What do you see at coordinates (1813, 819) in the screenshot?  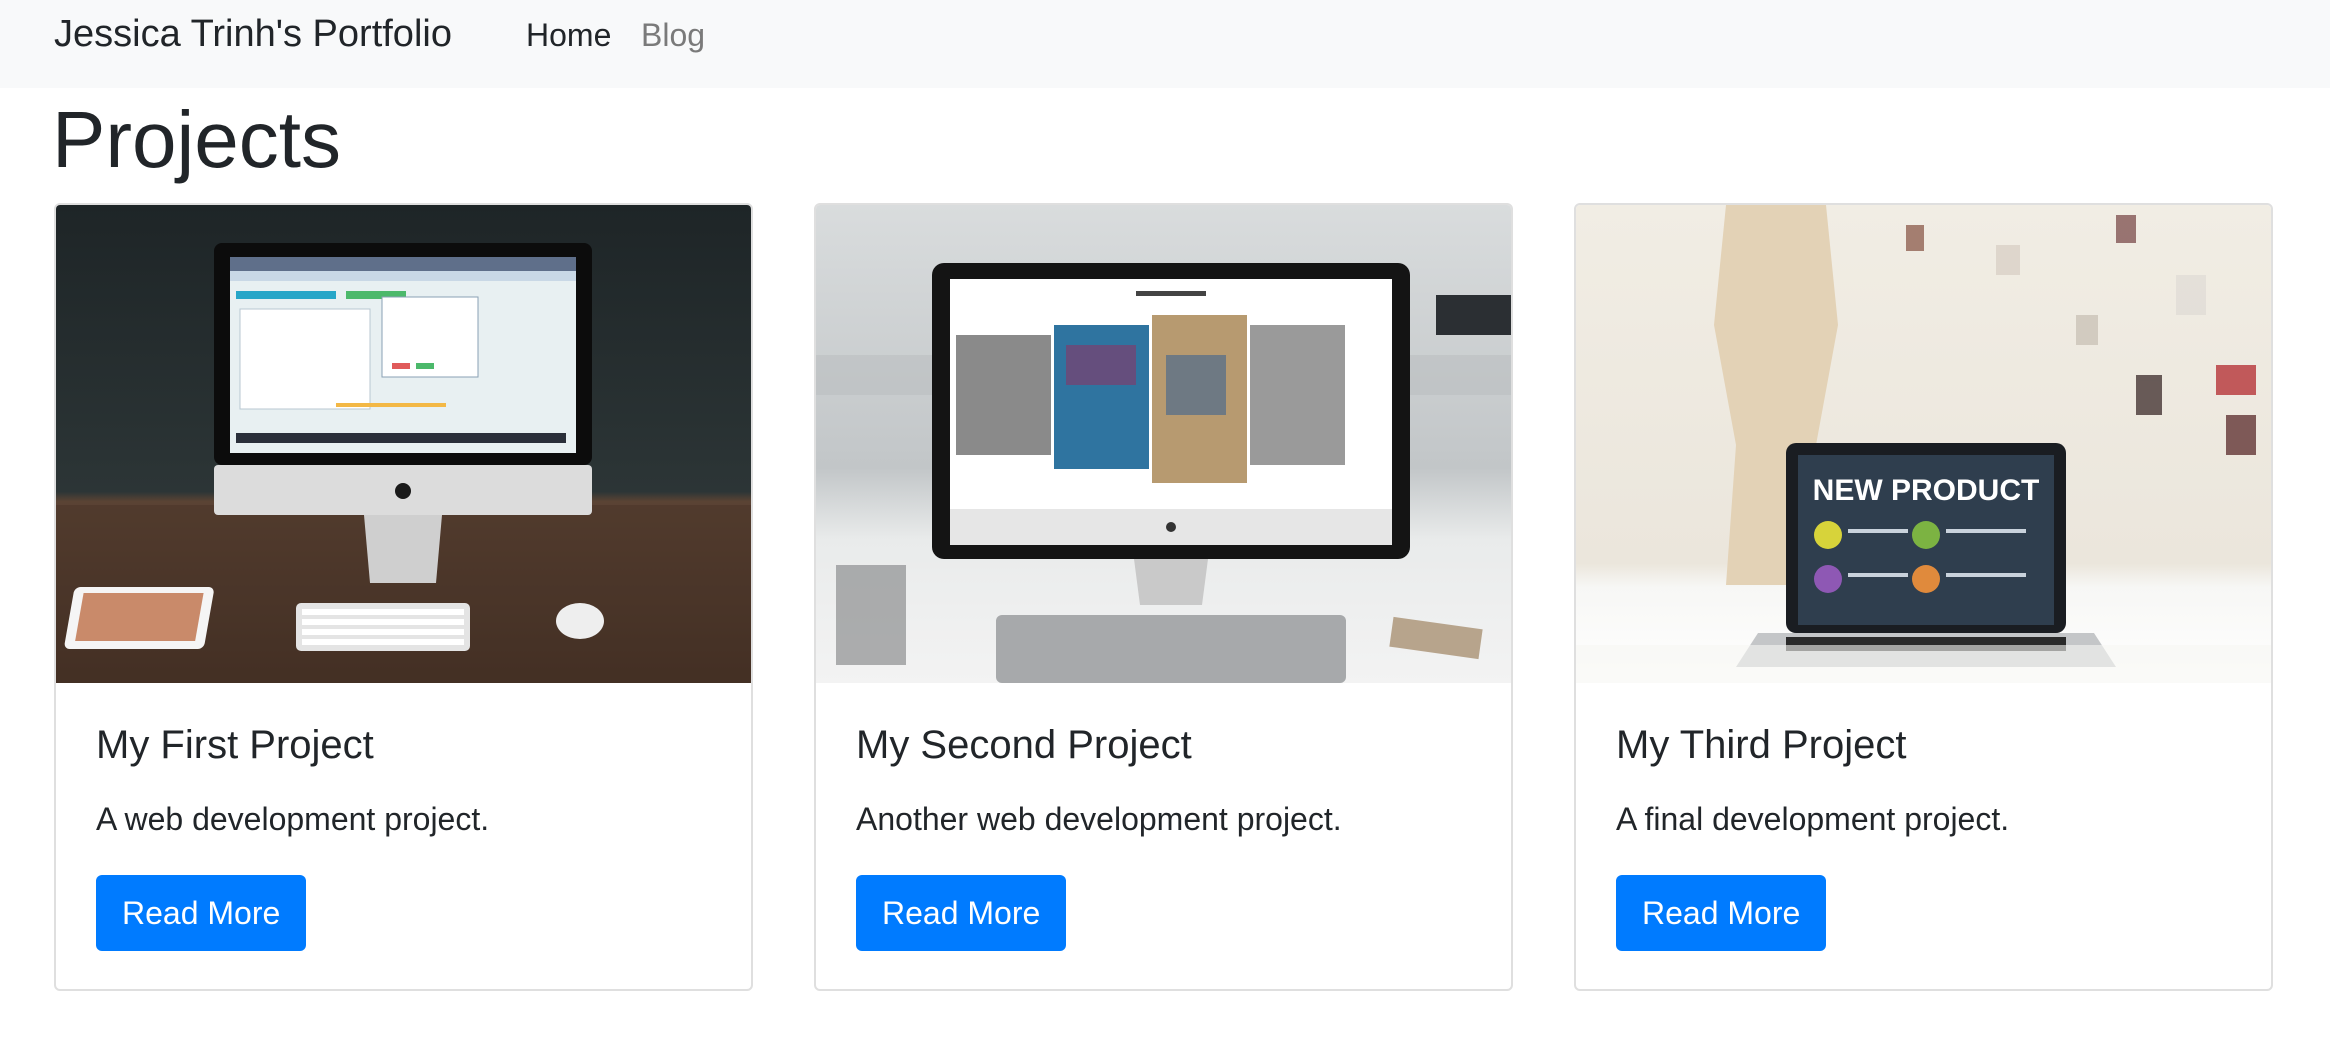 I see `card-text: A final development project.` at bounding box center [1813, 819].